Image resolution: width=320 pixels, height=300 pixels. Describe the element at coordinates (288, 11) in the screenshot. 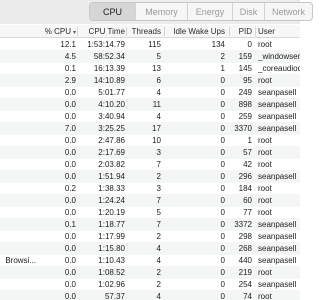

I see `tab-network: Network` at that location.